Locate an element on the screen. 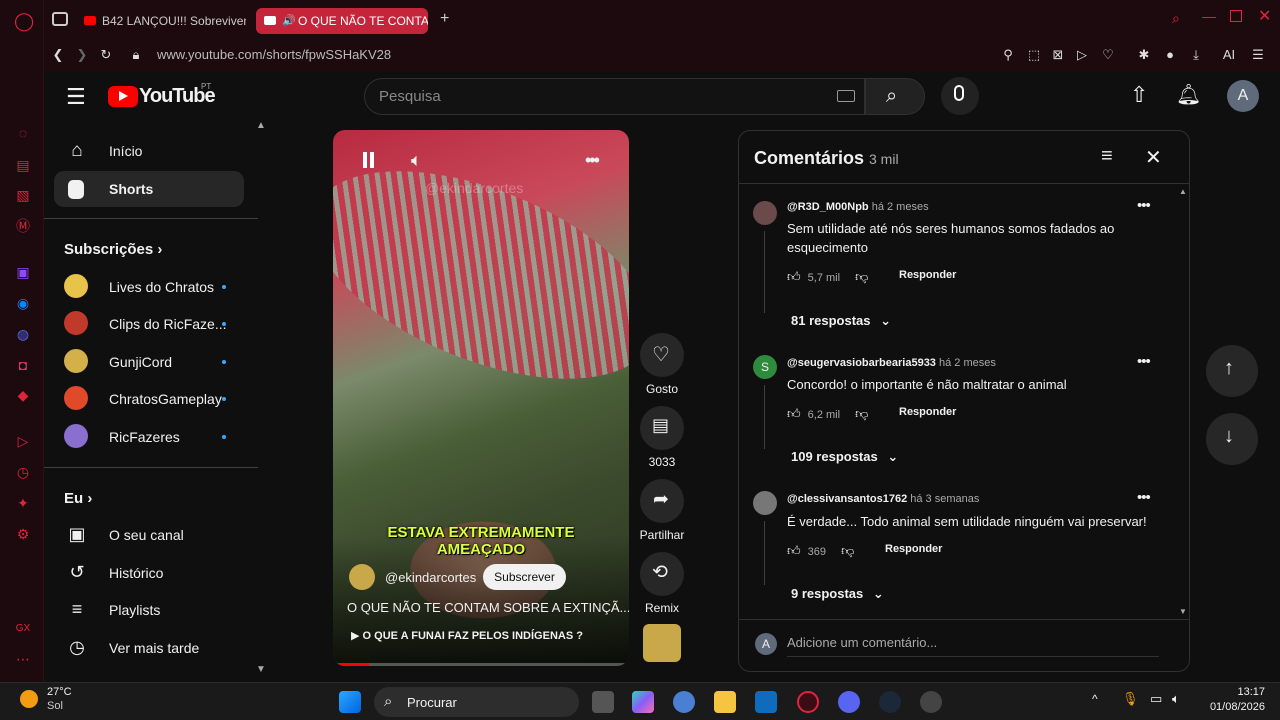  nav-watch-later: ◷ Ver mais tarde is located at coordinates (149, 648).